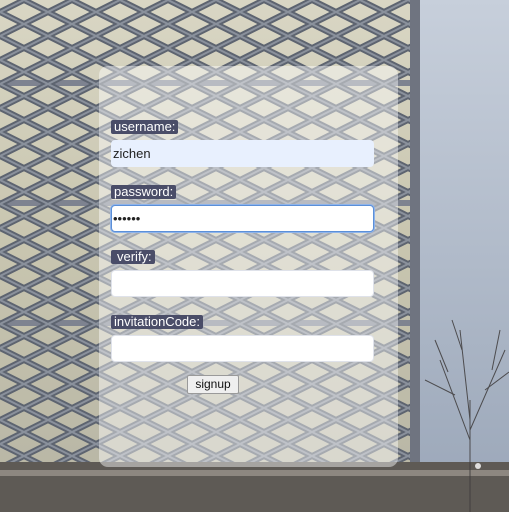 Image resolution: width=509 pixels, height=512 pixels. I want to click on verify-label: verify:, so click(133, 257).